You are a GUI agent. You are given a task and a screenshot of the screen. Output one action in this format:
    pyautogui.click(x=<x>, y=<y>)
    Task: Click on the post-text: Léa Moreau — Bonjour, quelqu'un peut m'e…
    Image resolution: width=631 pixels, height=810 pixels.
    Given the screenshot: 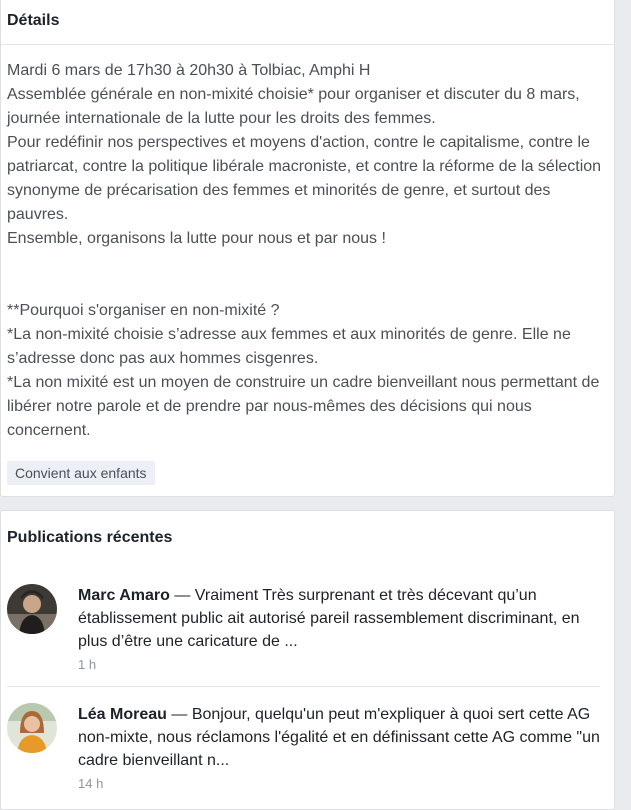 What is the action you would take?
    pyautogui.click(x=339, y=737)
    